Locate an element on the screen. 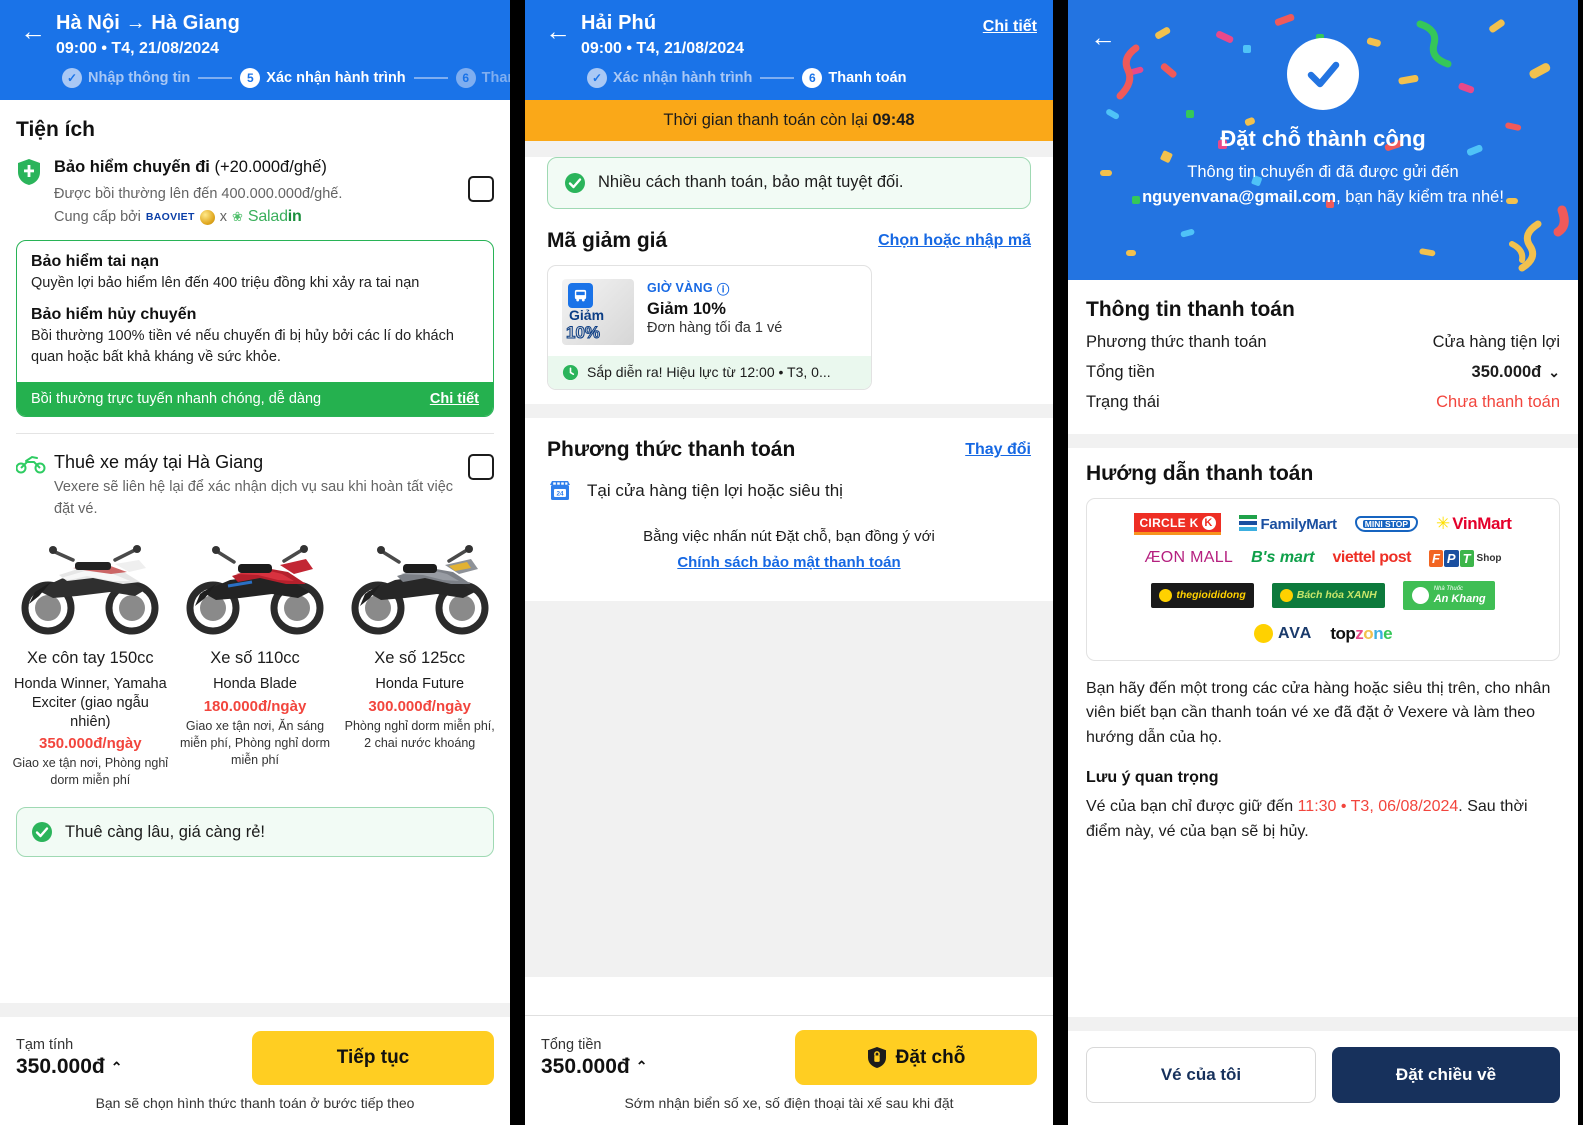 The width and height of the screenshot is (1583, 1125). ava-logo: AVA is located at coordinates (1283, 634).